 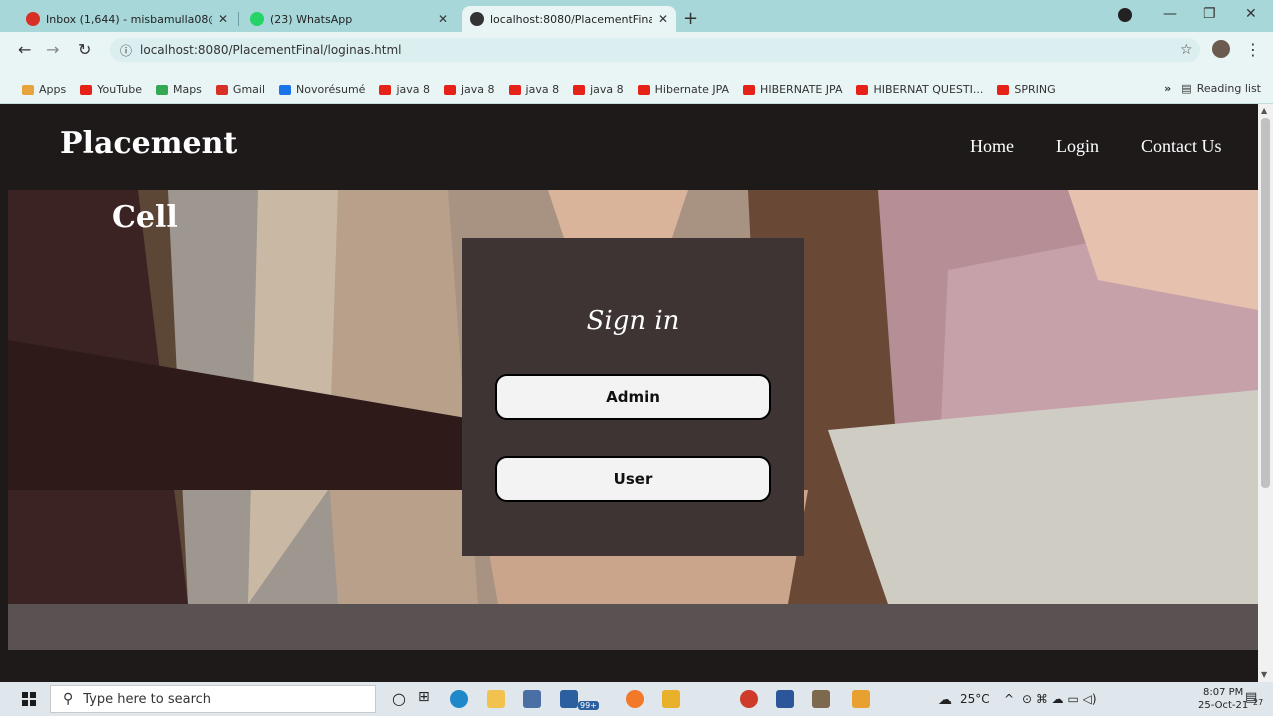 What do you see at coordinates (111, 89) in the screenshot?
I see `bookmark-item: YouTube` at bounding box center [111, 89].